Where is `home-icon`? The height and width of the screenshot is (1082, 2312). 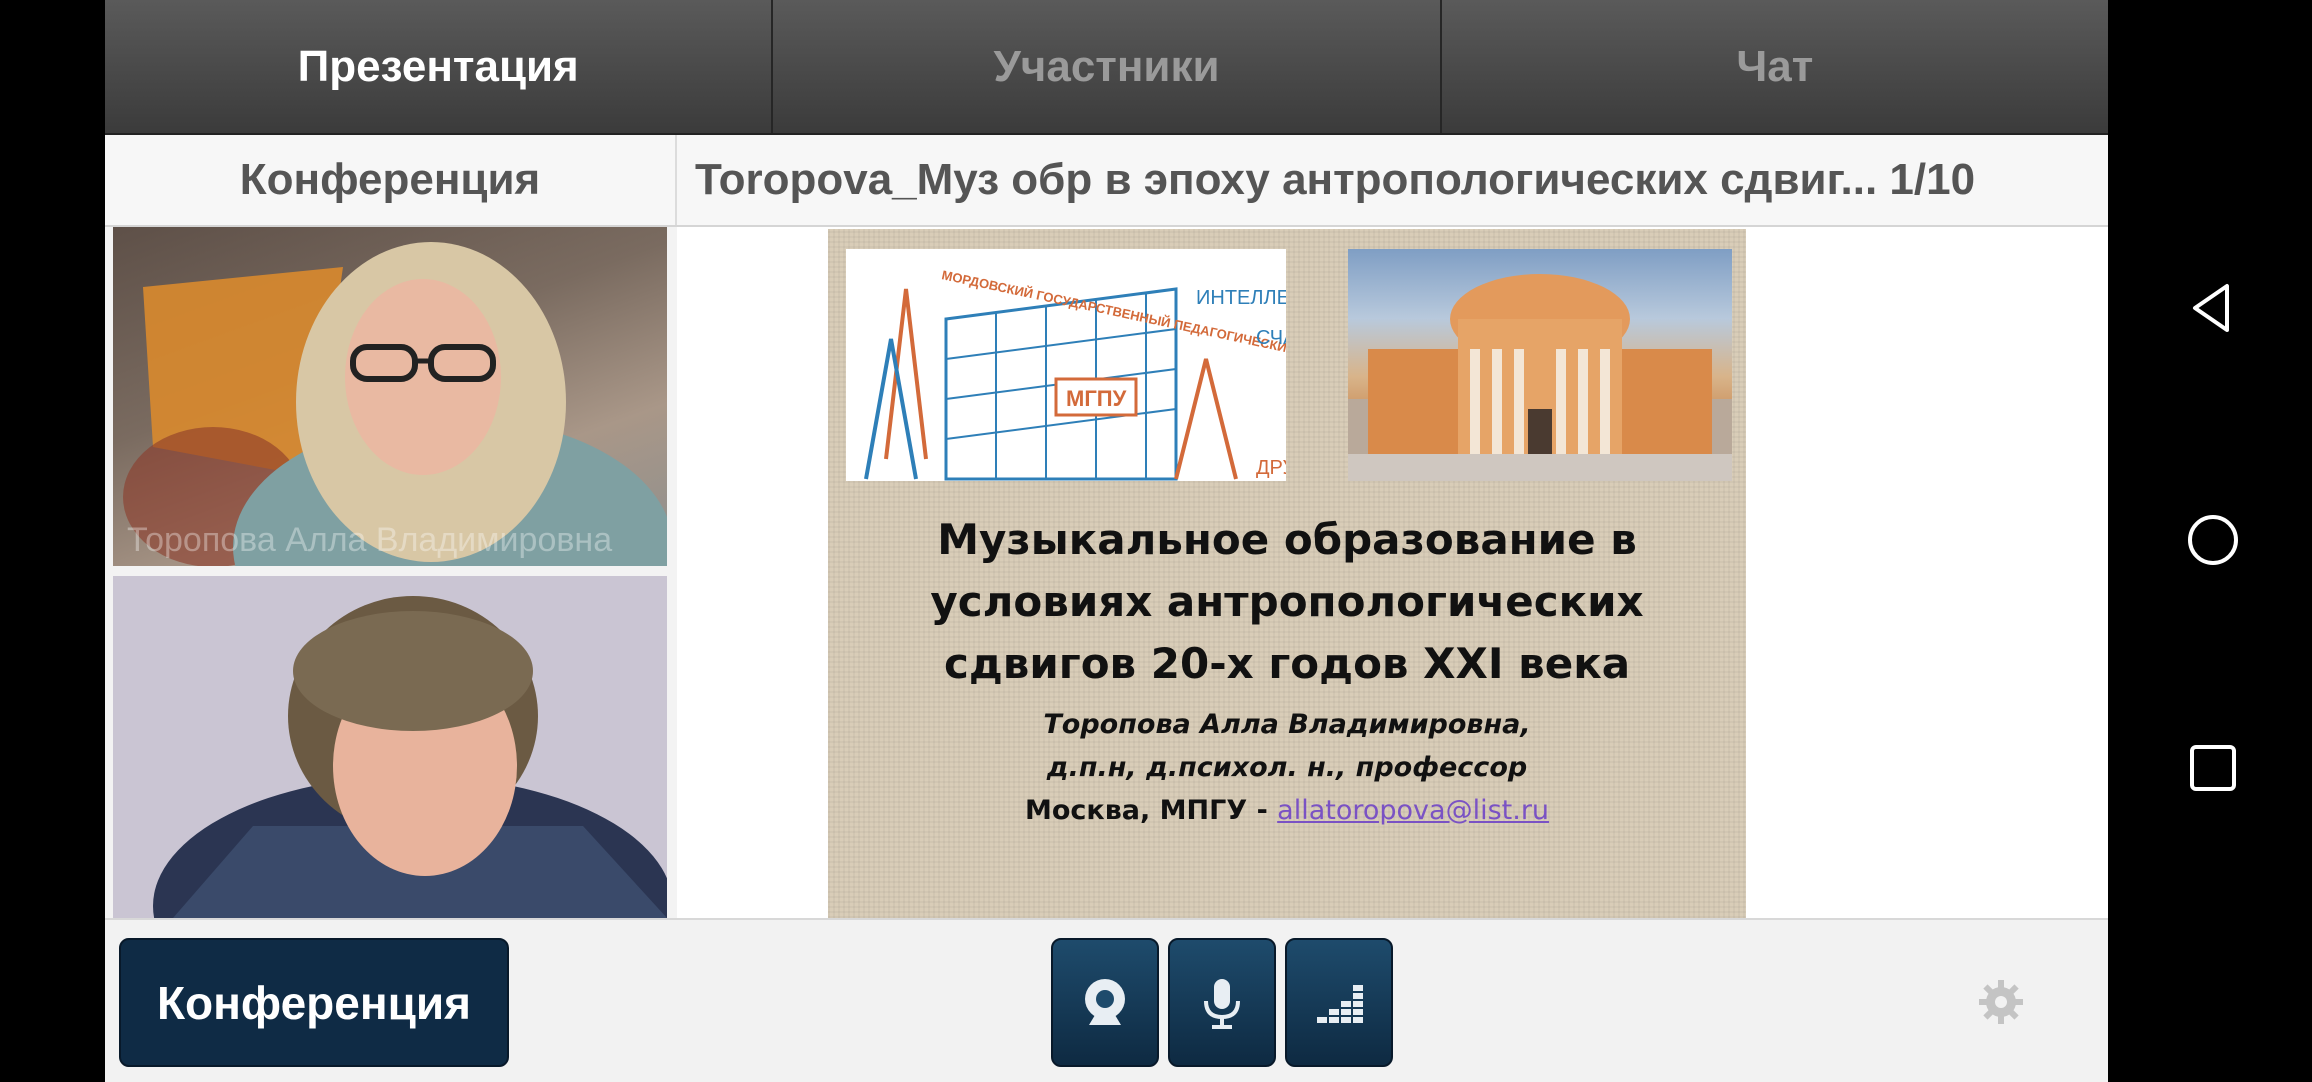 home-icon is located at coordinates (2213, 540).